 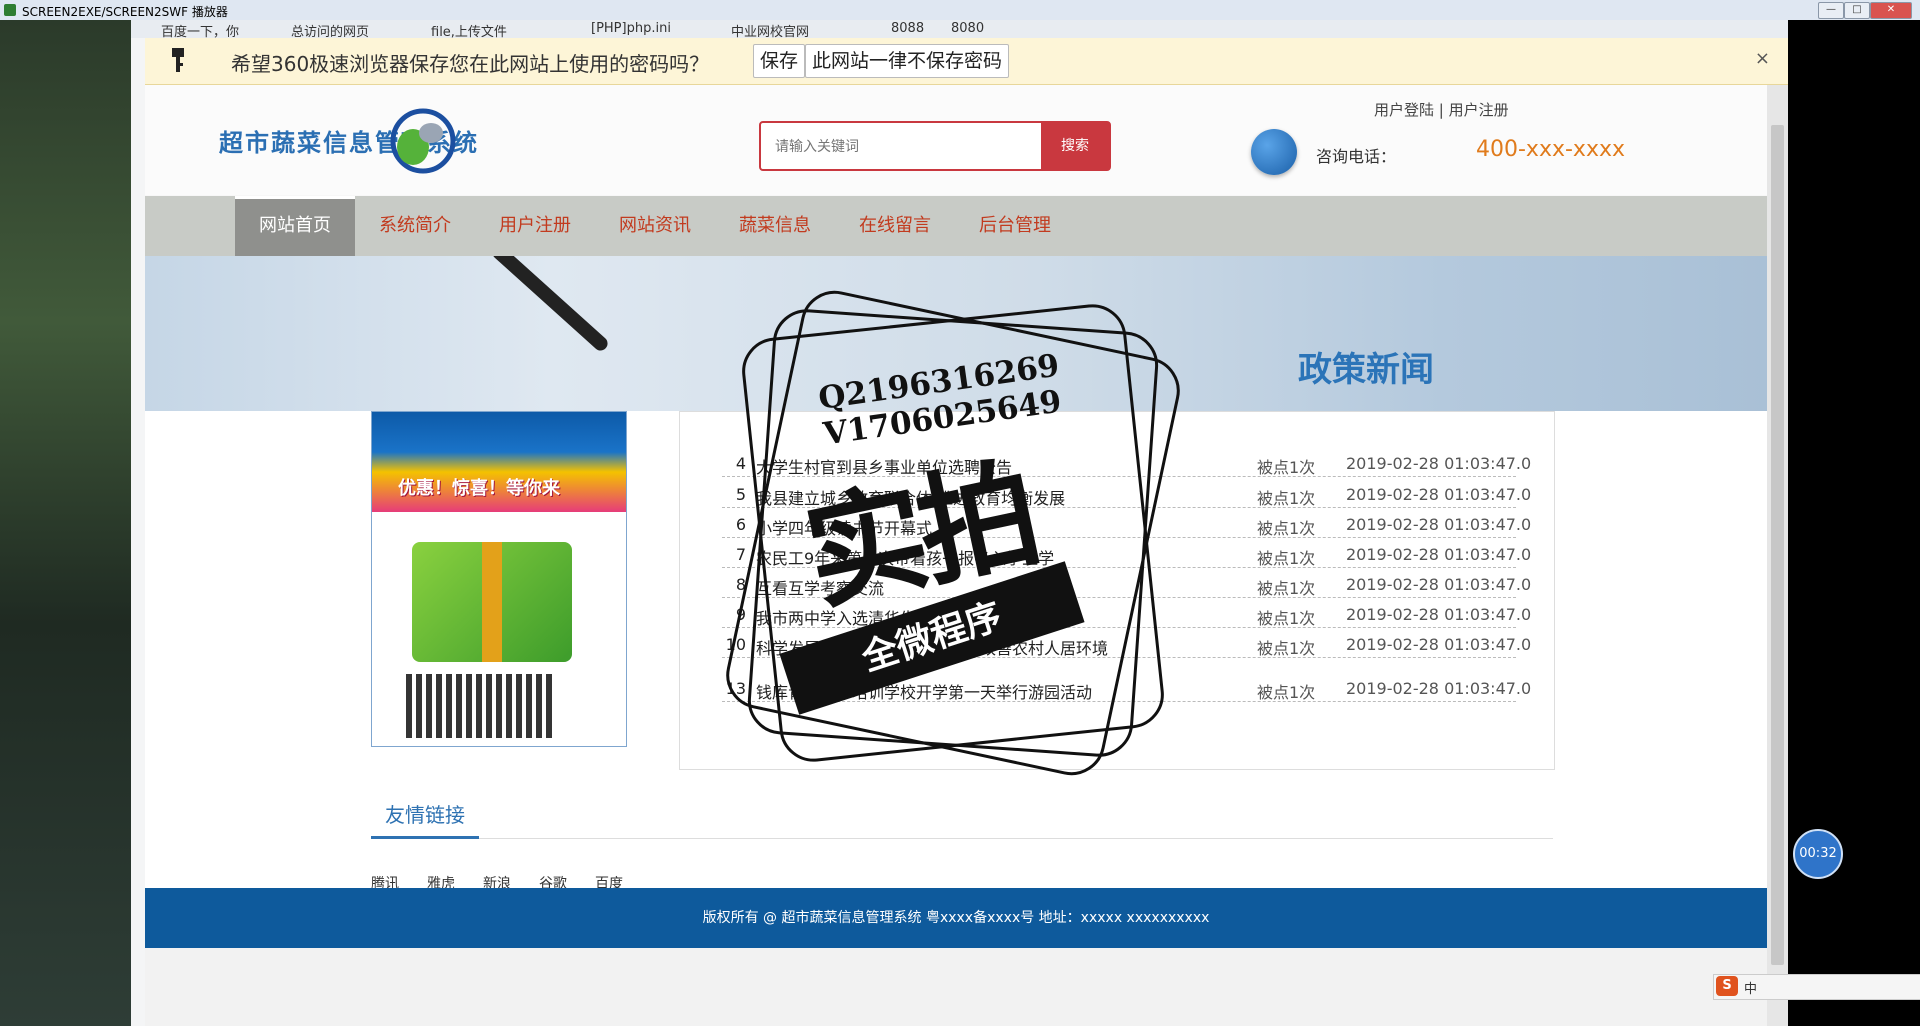 What do you see at coordinates (178, 60) in the screenshot?
I see `key-icon` at bounding box center [178, 60].